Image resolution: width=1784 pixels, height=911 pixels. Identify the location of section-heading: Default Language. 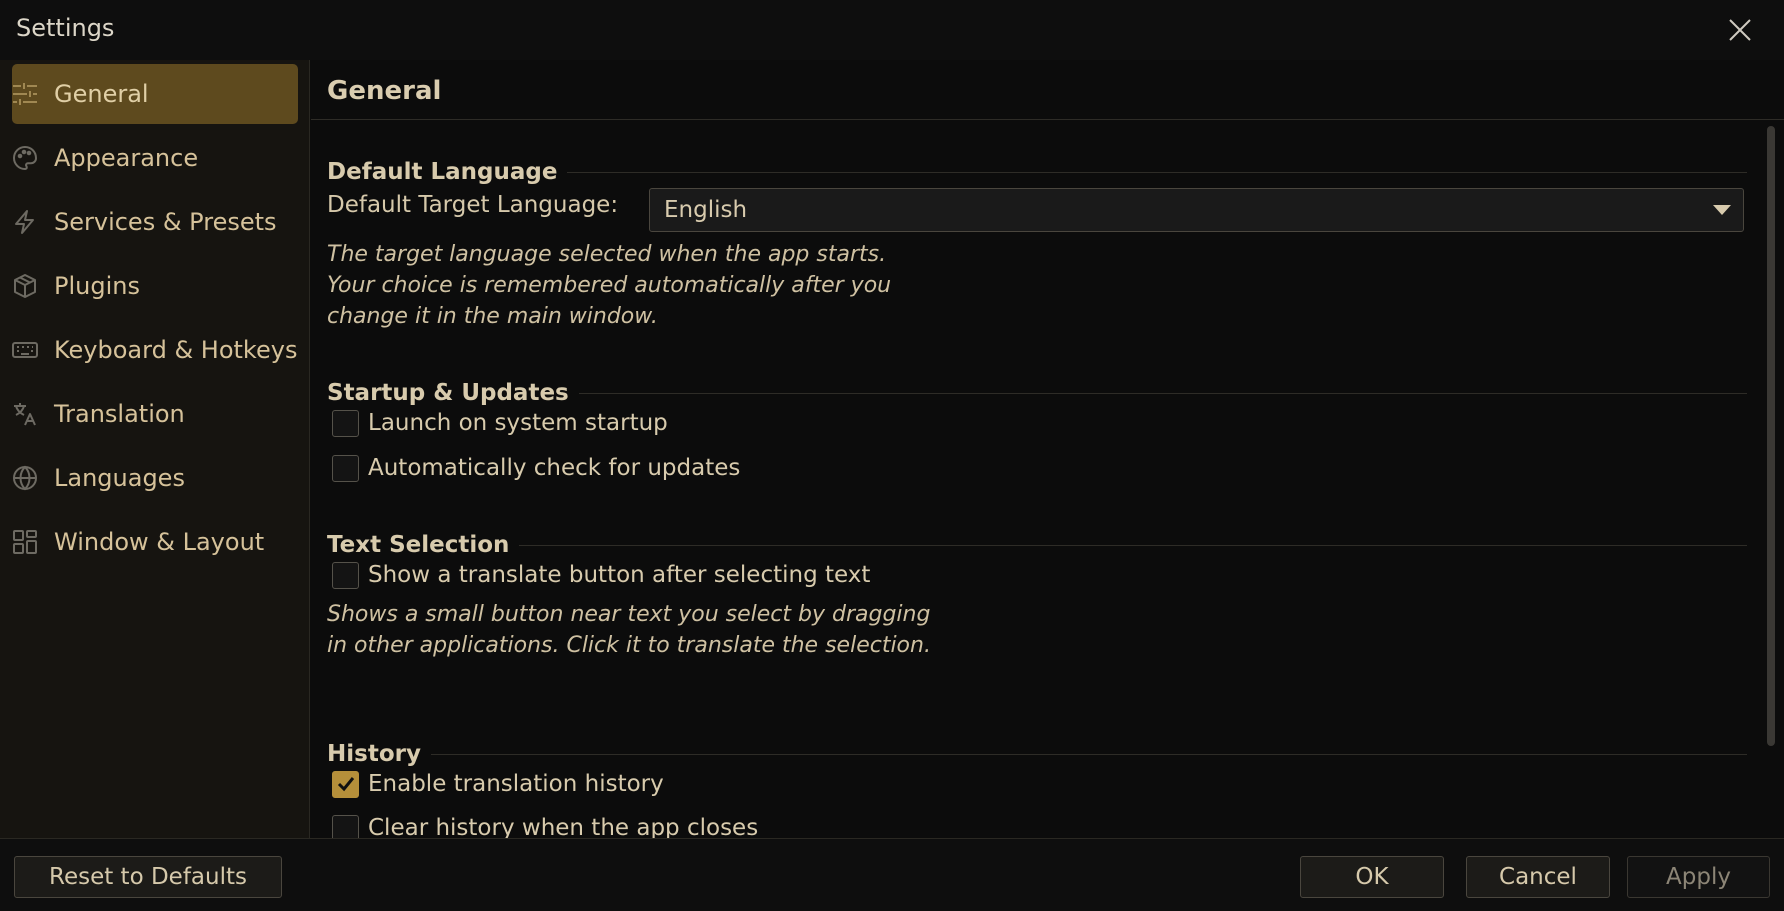
(442, 172).